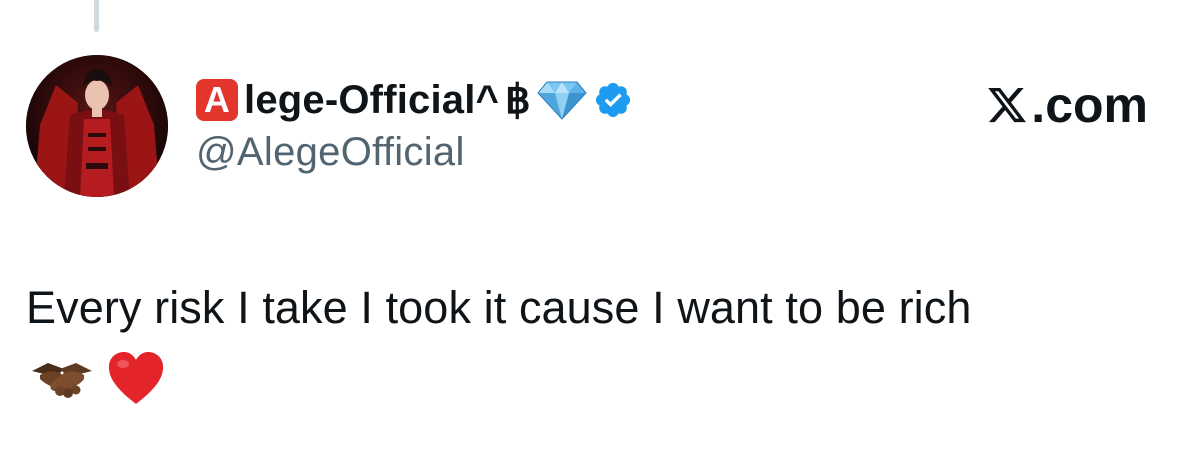 This screenshot has height=461, width=1200. What do you see at coordinates (96, 16) in the screenshot?
I see `thread-connector-line` at bounding box center [96, 16].